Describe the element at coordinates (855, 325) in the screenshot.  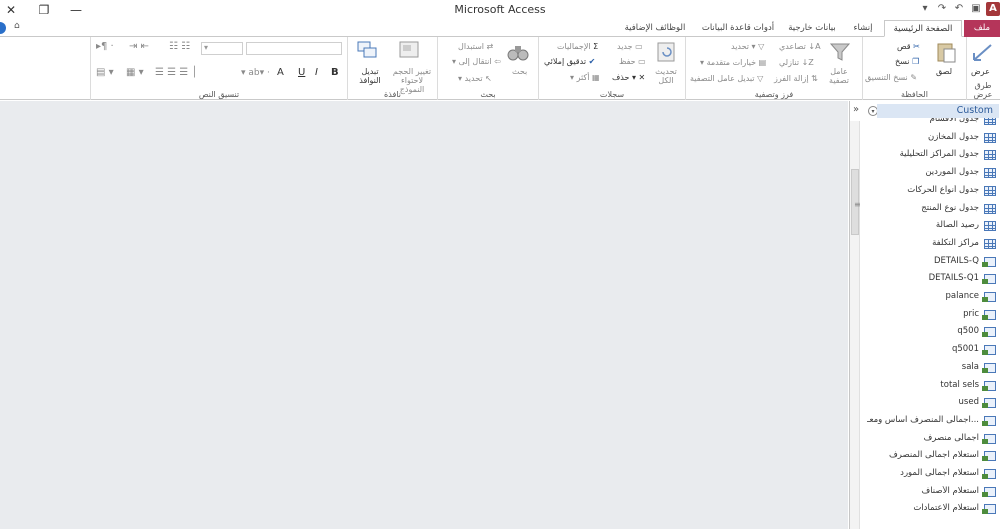
I see `nav-scrollbar: ≡` at that location.